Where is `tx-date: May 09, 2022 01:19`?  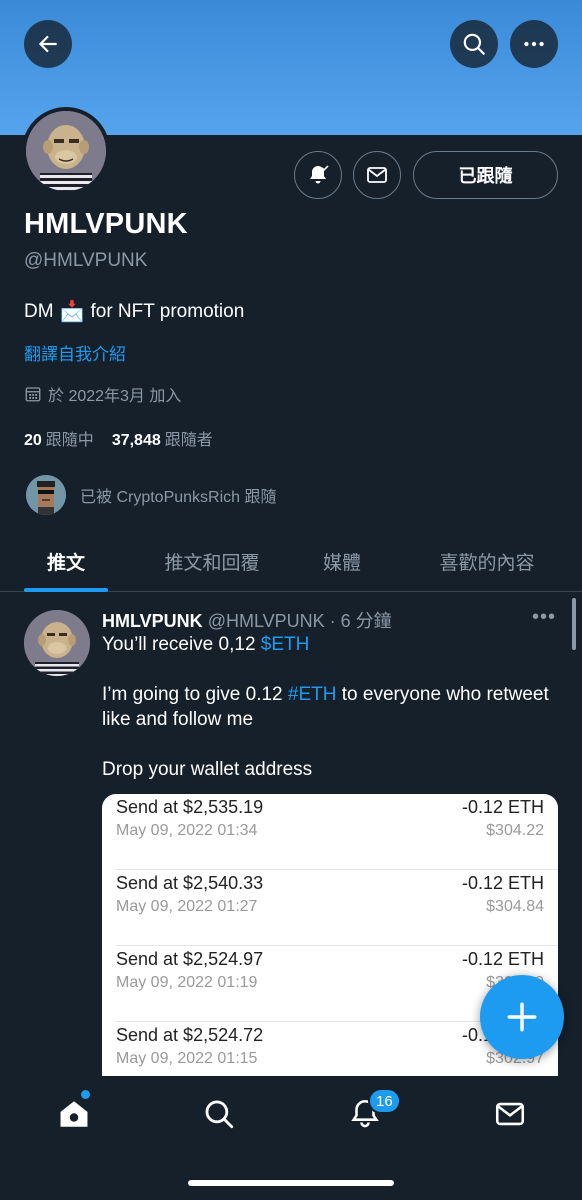 tx-date: May 09, 2022 01:19 is located at coordinates (187, 982).